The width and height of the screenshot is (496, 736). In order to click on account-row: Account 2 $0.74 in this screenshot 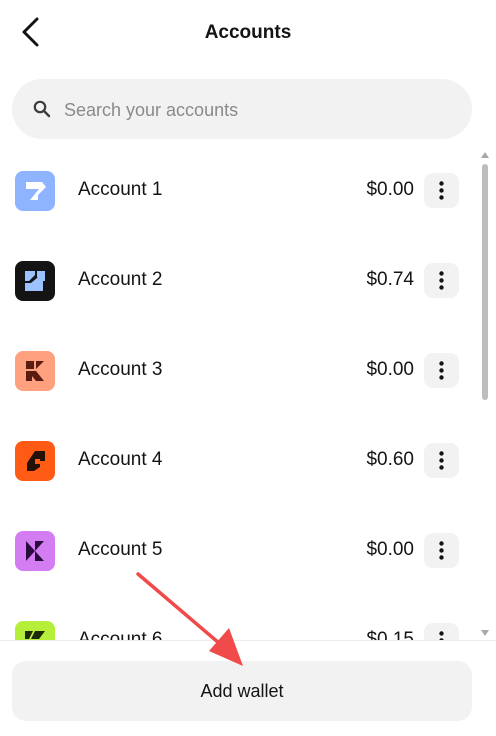, I will do `click(239, 281)`.